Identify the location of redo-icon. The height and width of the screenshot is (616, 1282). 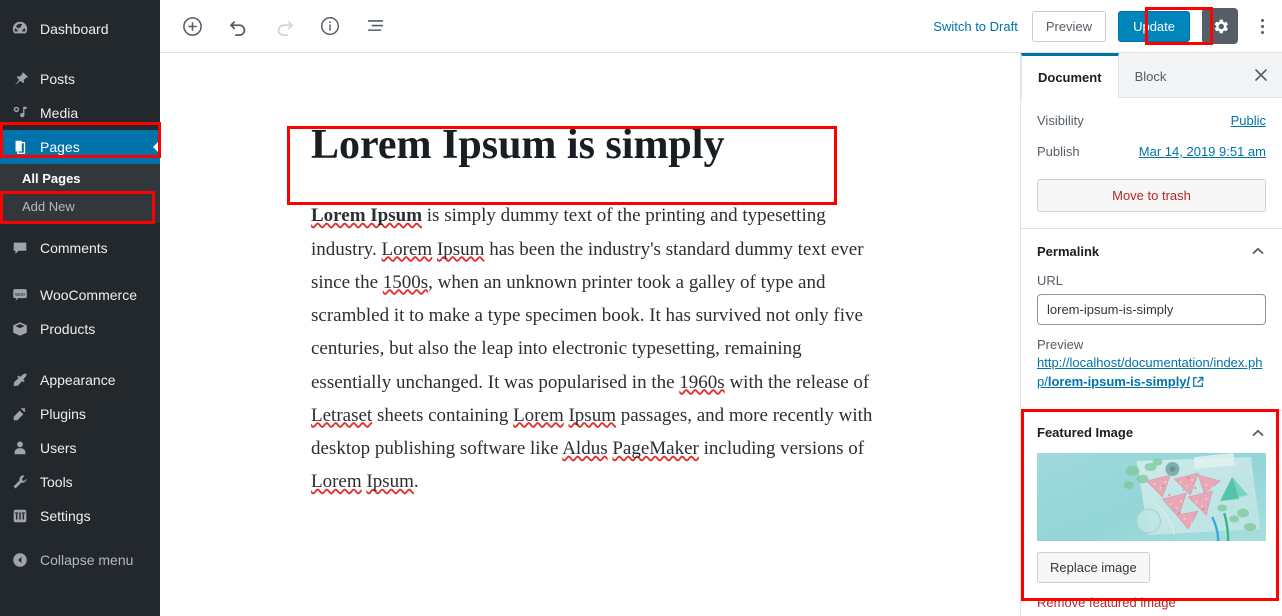
(284, 26).